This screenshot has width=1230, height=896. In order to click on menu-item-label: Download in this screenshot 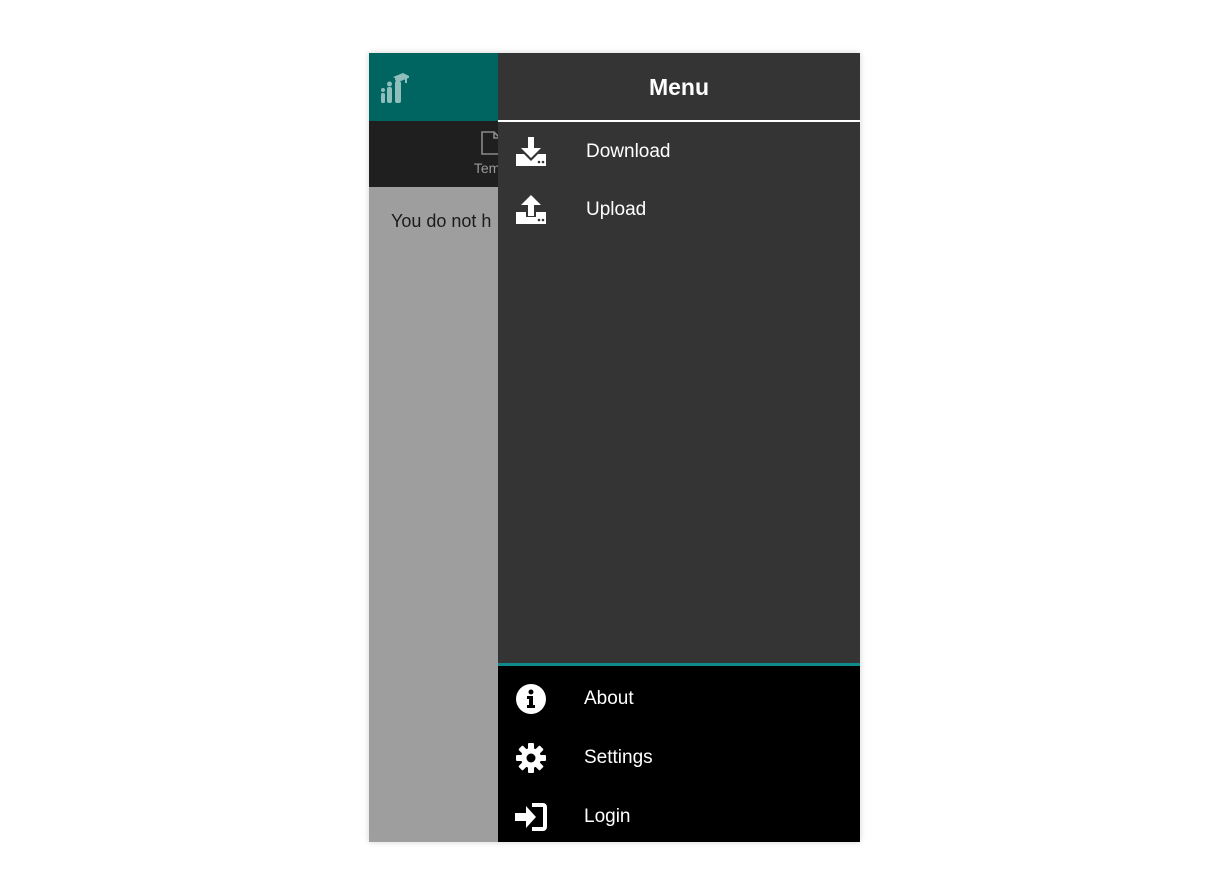, I will do `click(628, 151)`.